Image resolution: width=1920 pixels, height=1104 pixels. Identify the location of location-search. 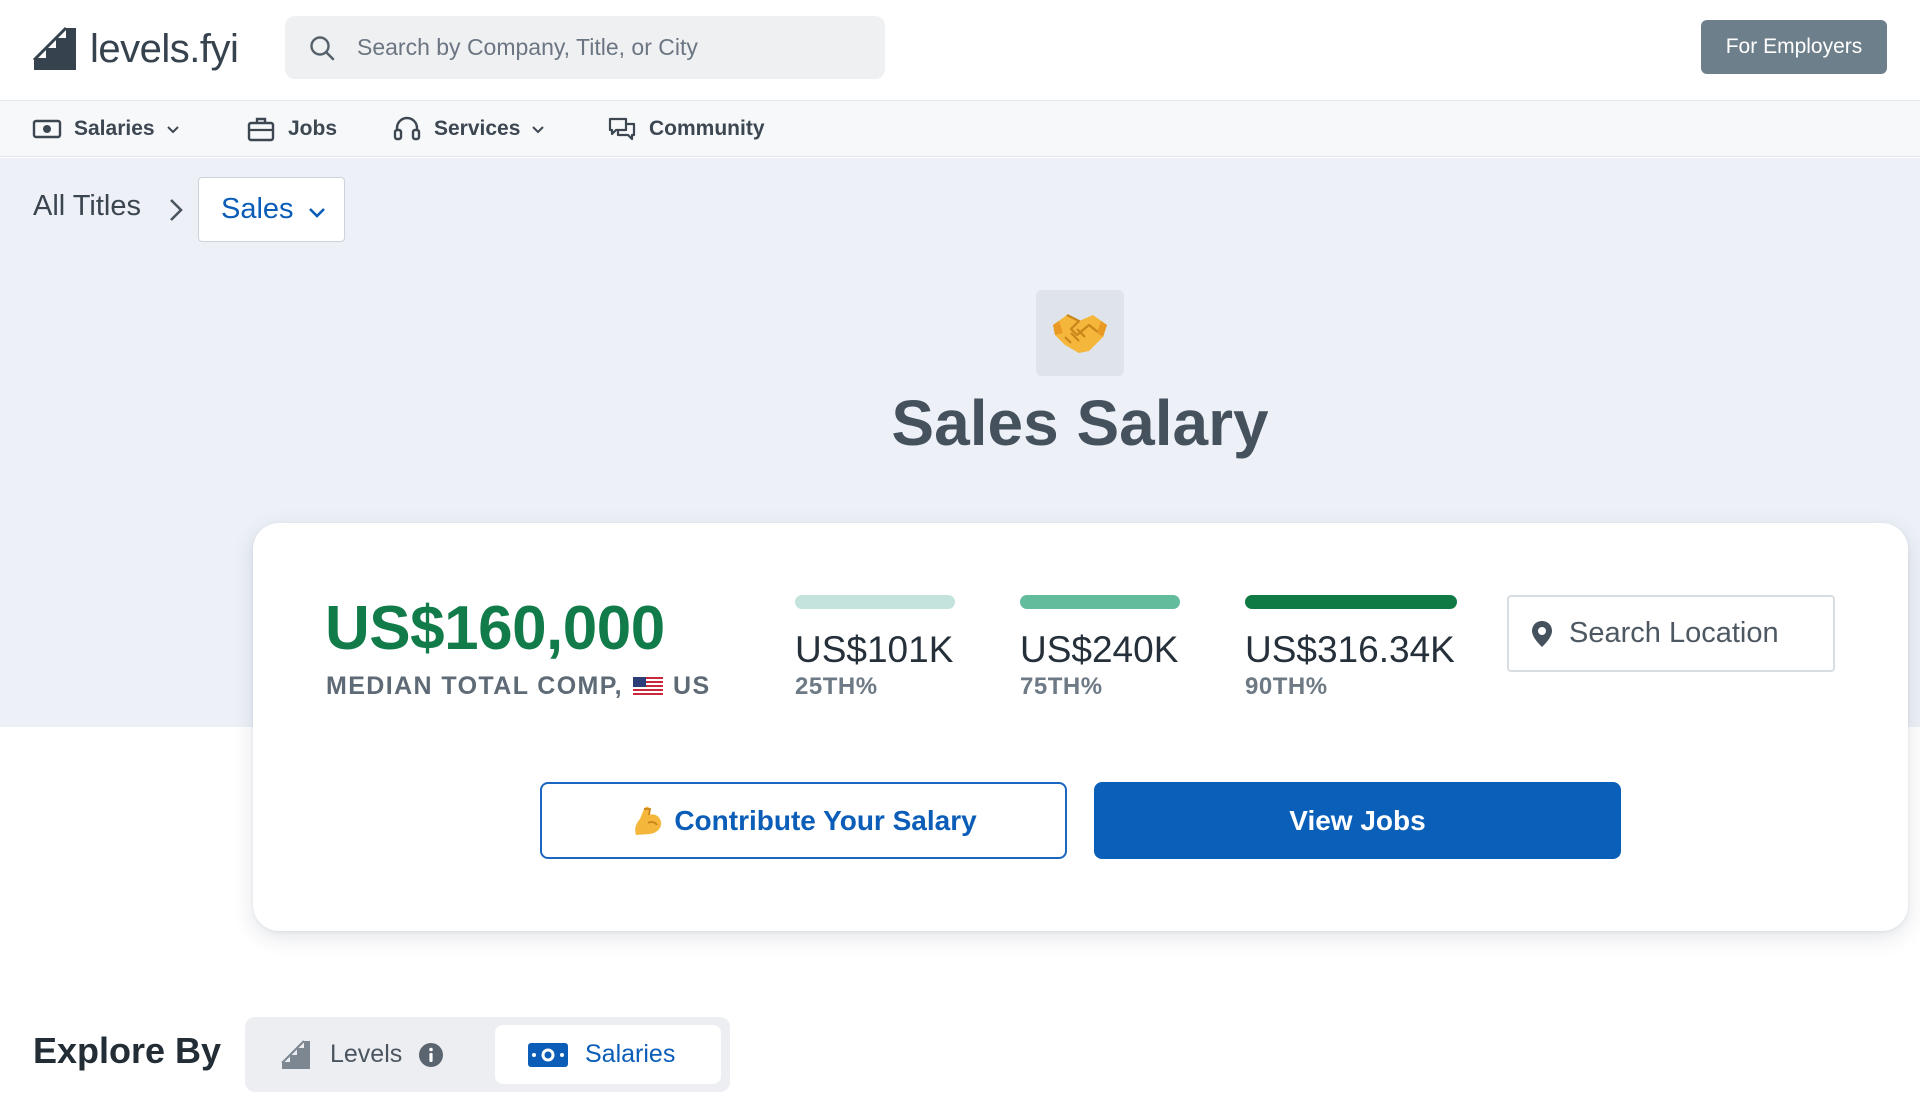
(1671, 633).